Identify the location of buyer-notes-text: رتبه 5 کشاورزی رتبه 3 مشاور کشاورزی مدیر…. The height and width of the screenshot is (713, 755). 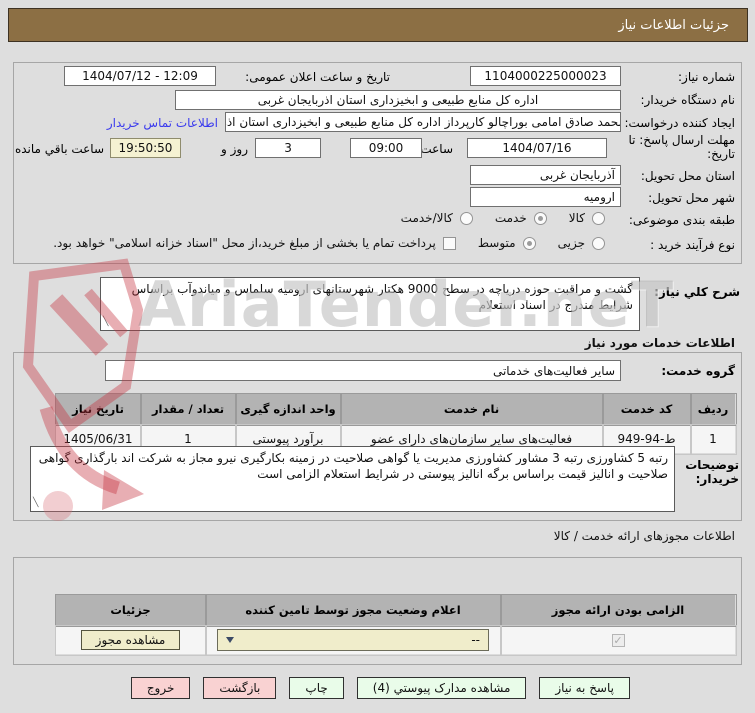
(353, 466).